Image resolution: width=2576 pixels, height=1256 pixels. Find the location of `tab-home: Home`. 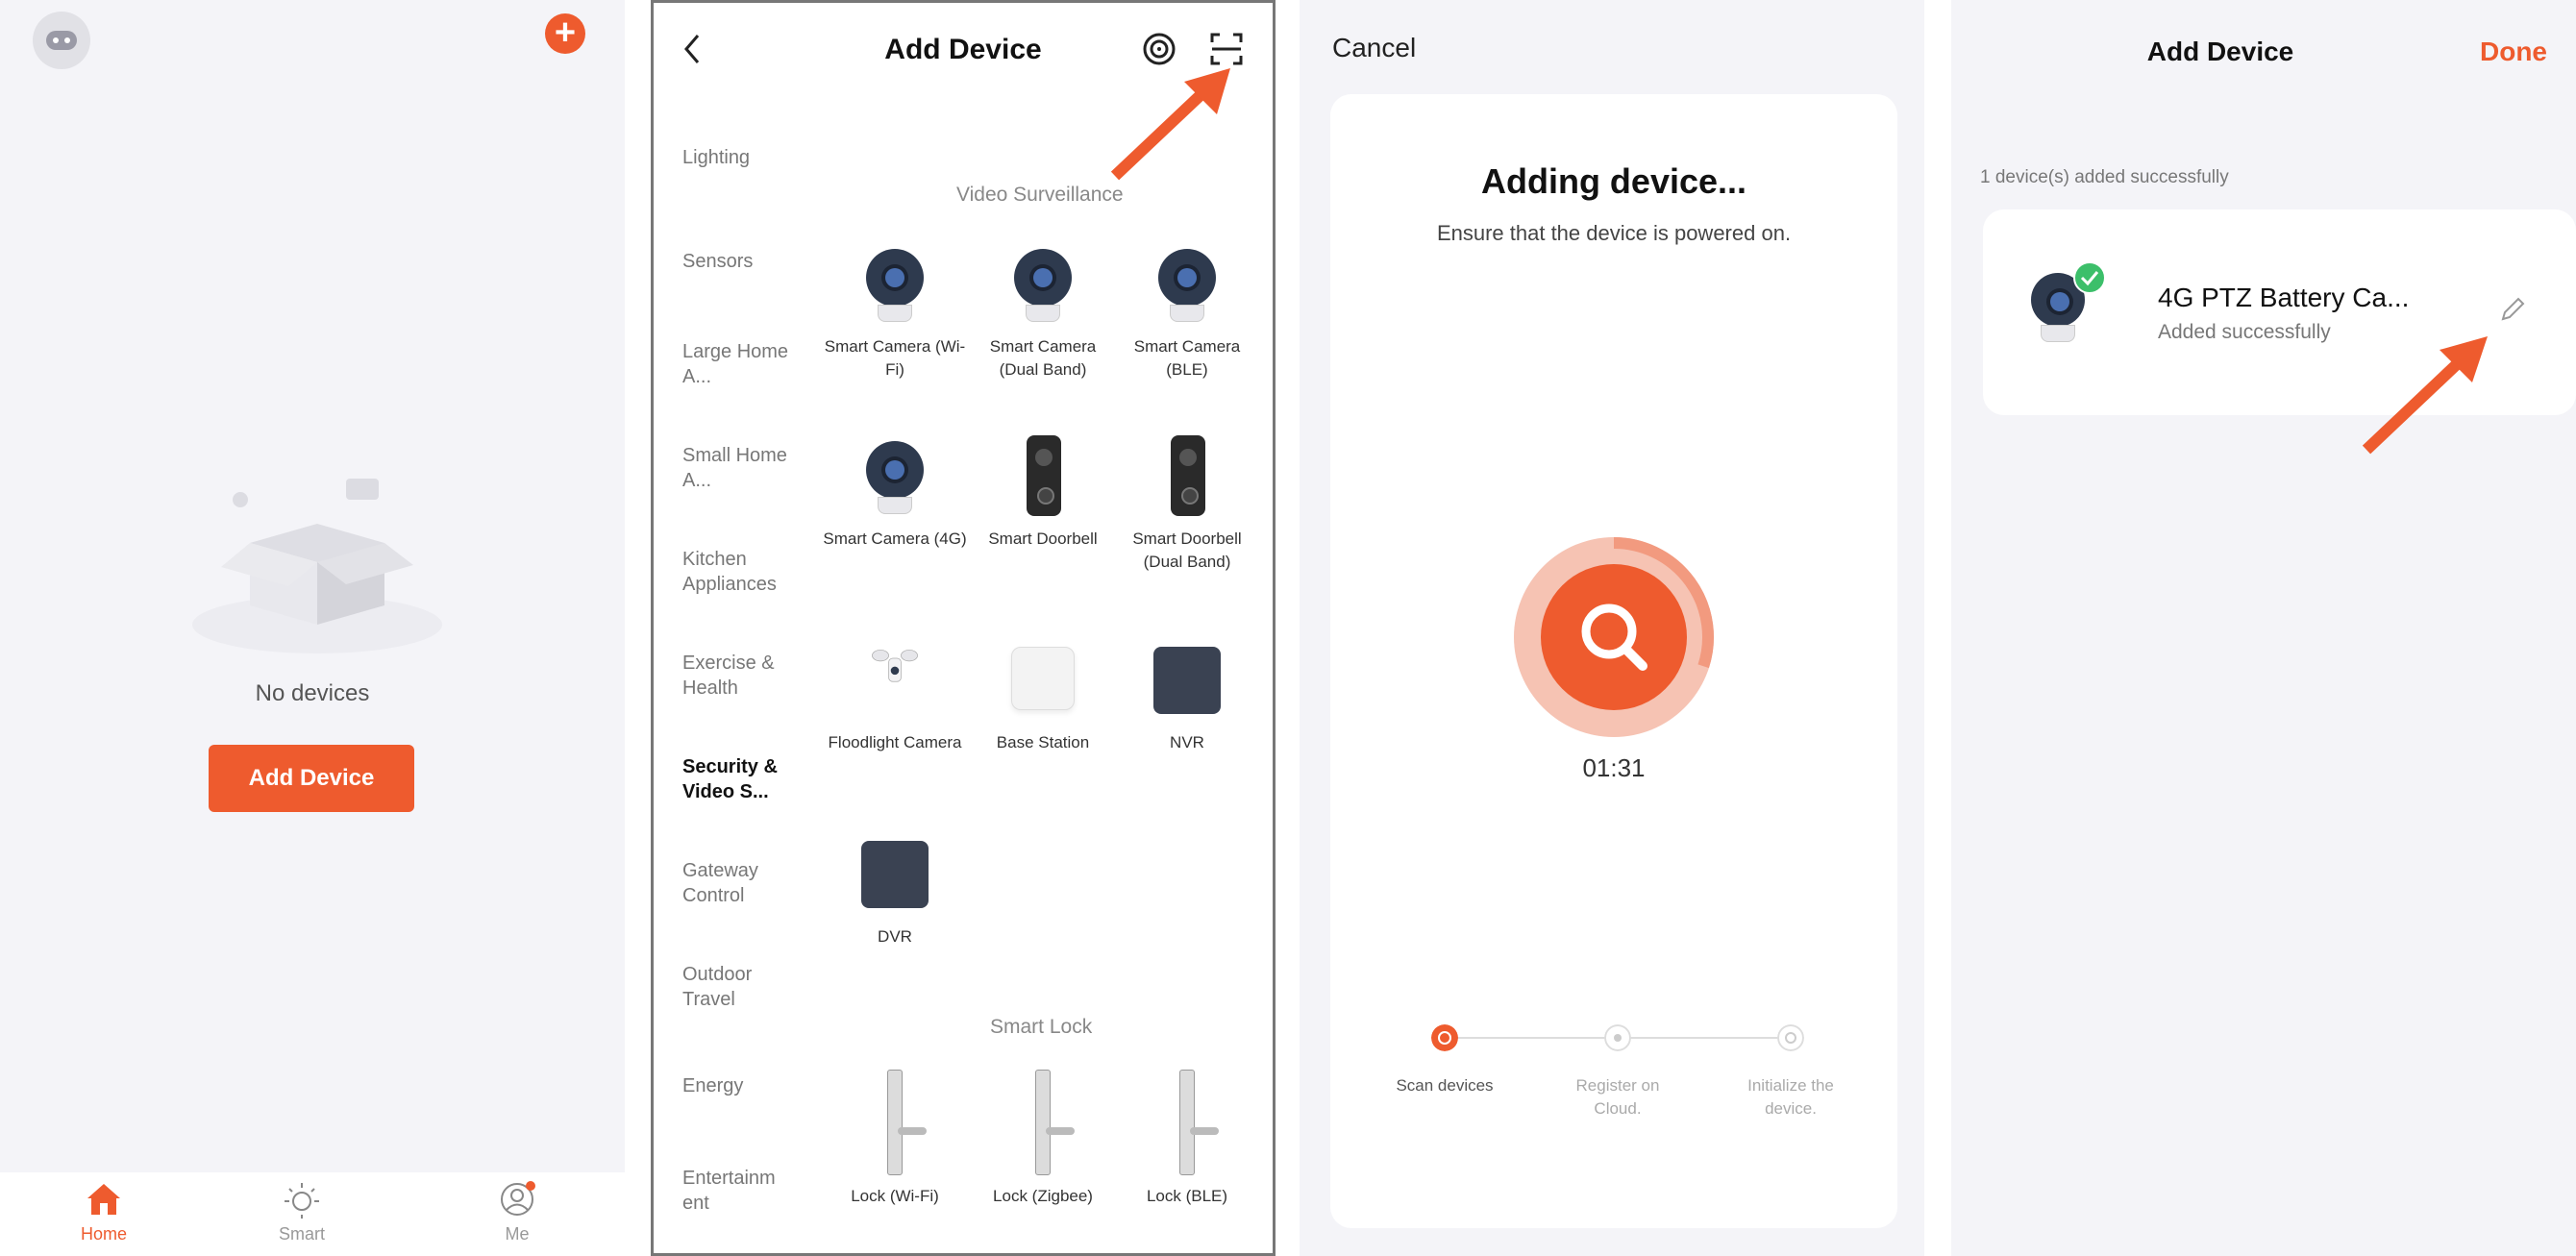

tab-home: Home is located at coordinates (103, 1212).